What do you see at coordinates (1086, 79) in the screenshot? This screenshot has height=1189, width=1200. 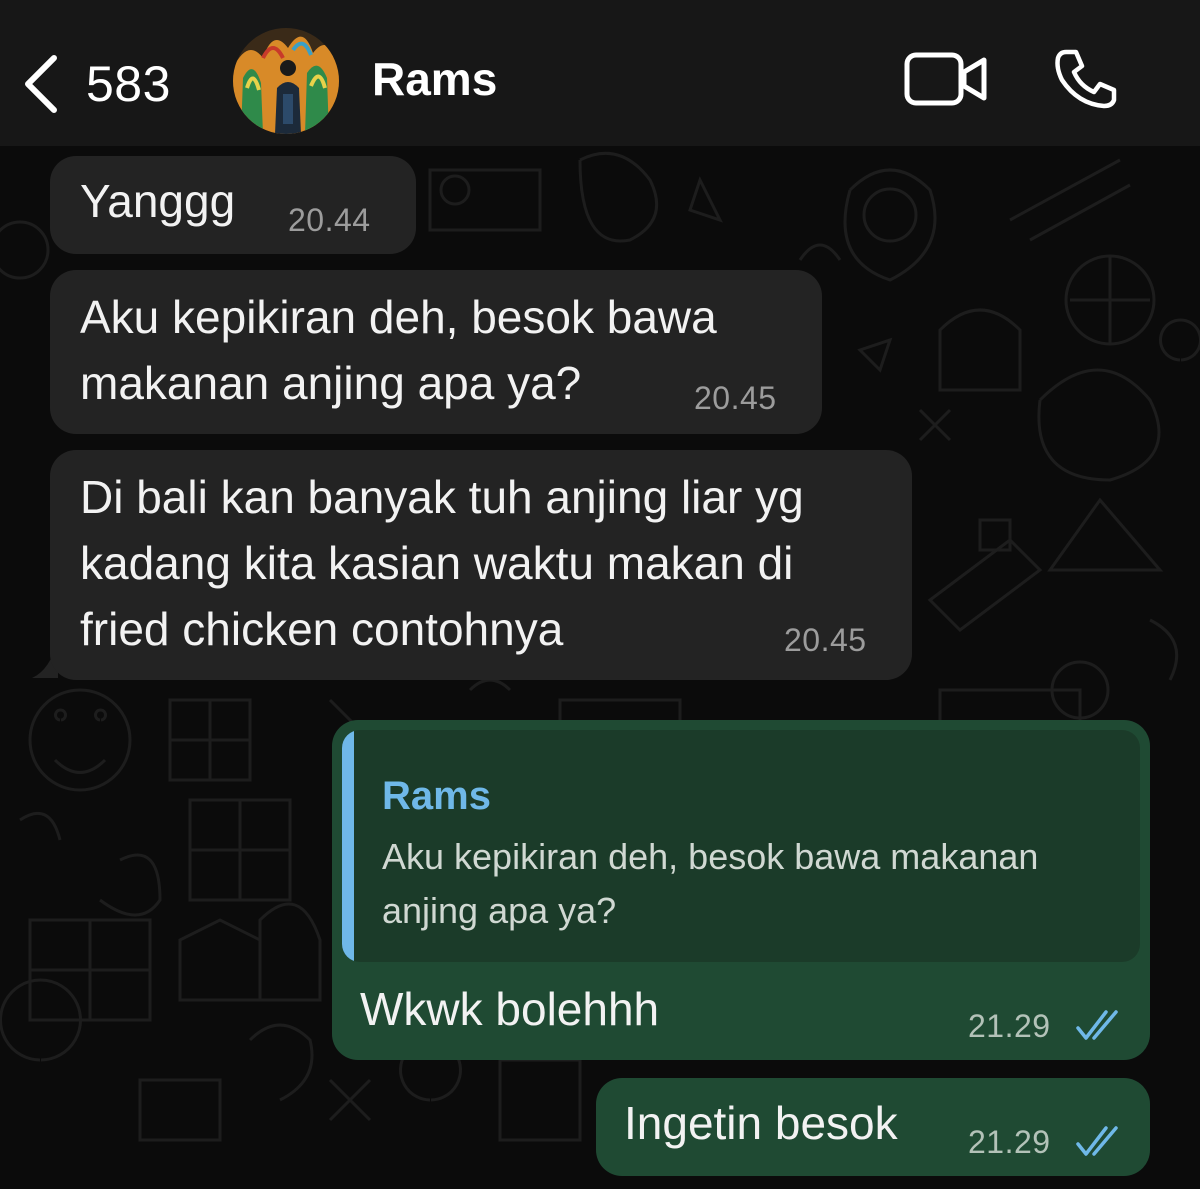 I see `voice-call-button` at bounding box center [1086, 79].